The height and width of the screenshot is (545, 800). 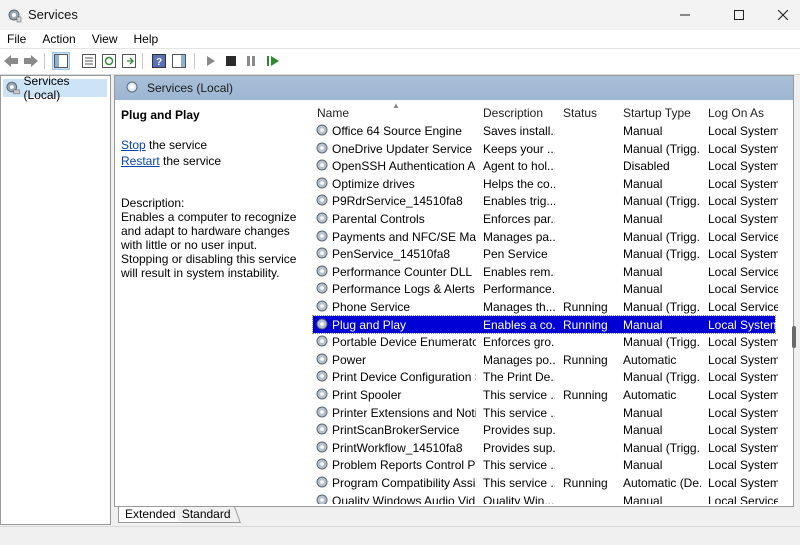 I want to click on restart-suffix: the service, so click(x=190, y=161).